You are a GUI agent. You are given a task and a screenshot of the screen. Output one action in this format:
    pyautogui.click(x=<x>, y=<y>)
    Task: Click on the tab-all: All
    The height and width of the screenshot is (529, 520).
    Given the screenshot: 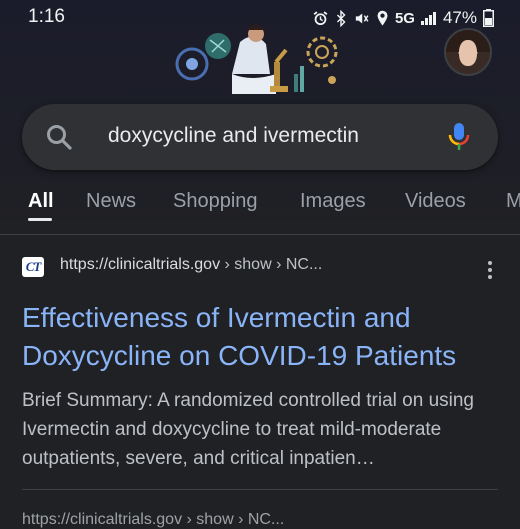 What is the action you would take?
    pyautogui.click(x=41, y=201)
    